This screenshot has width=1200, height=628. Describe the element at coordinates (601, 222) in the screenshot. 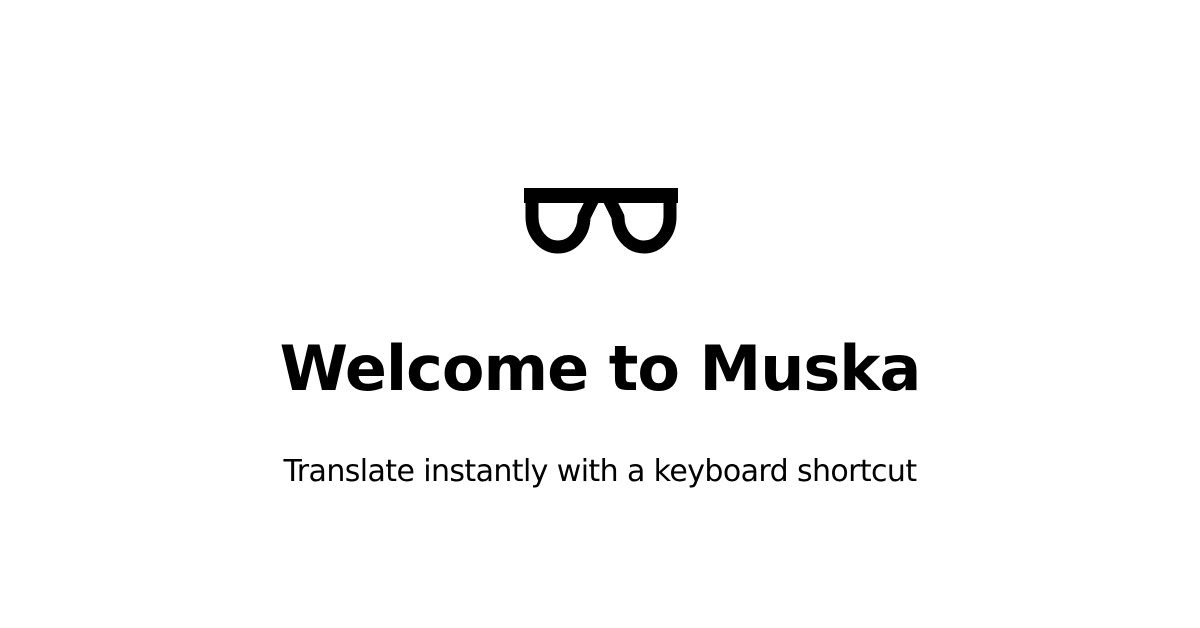

I see `glasses-icon` at that location.